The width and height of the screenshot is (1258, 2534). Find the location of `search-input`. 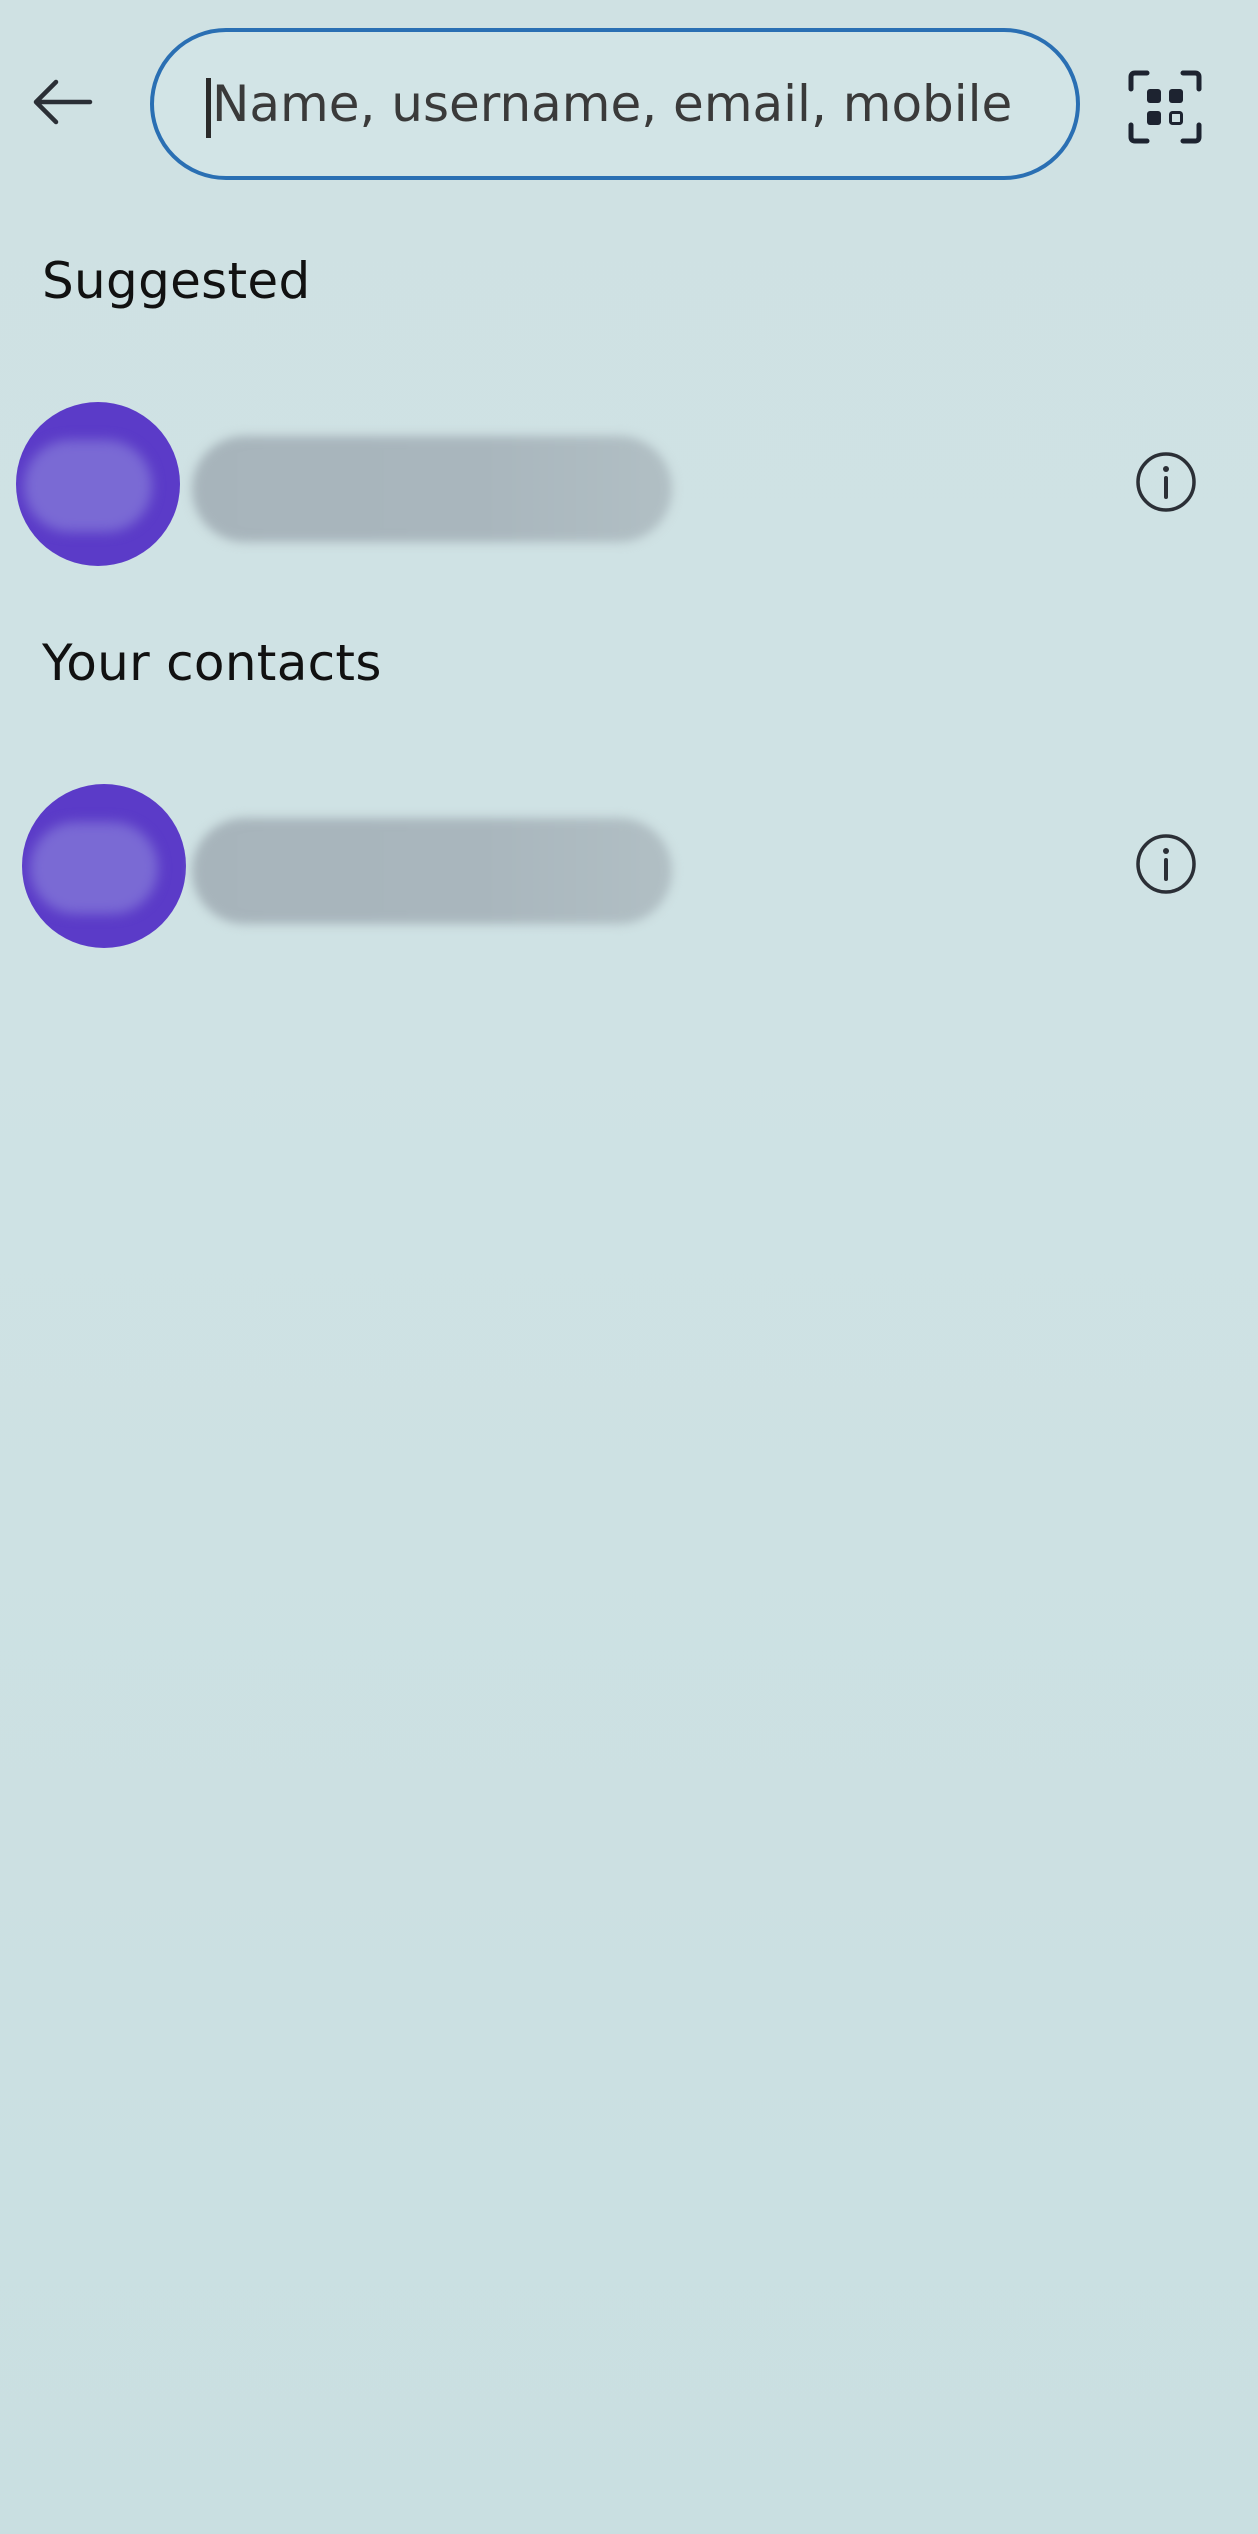

search-input is located at coordinates (615, 104).